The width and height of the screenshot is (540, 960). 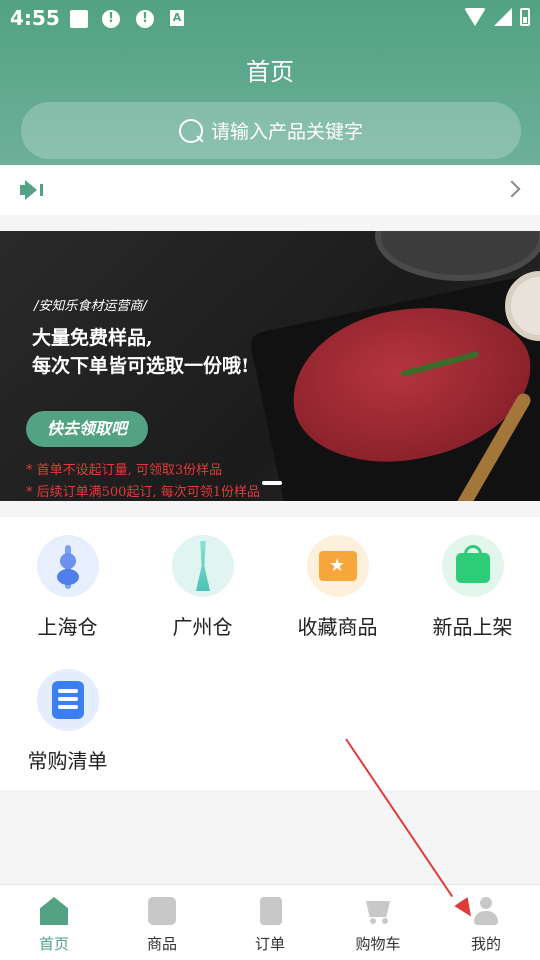 What do you see at coordinates (54, 911) in the screenshot?
I see `home-icon` at bounding box center [54, 911].